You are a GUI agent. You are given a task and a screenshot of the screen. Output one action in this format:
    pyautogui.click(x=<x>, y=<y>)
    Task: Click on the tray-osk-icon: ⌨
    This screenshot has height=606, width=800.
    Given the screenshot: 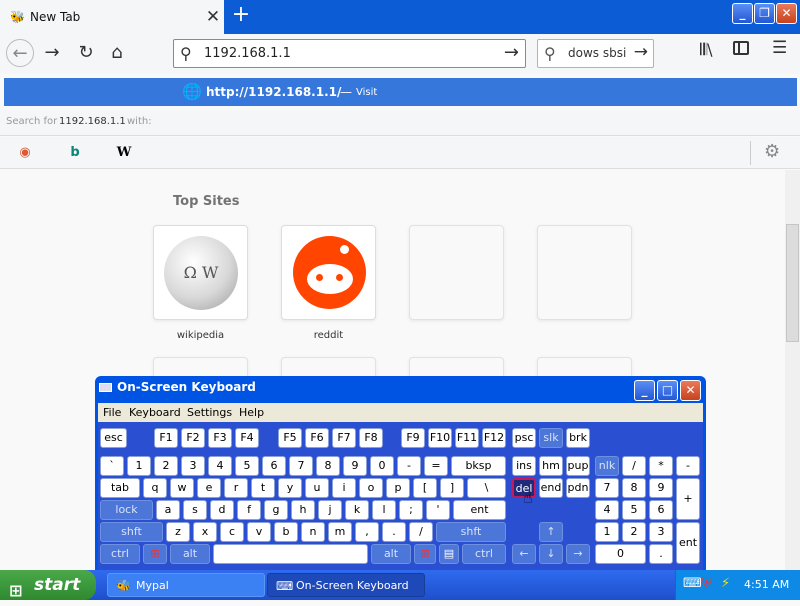 What is the action you would take?
    pyautogui.click(x=692, y=583)
    